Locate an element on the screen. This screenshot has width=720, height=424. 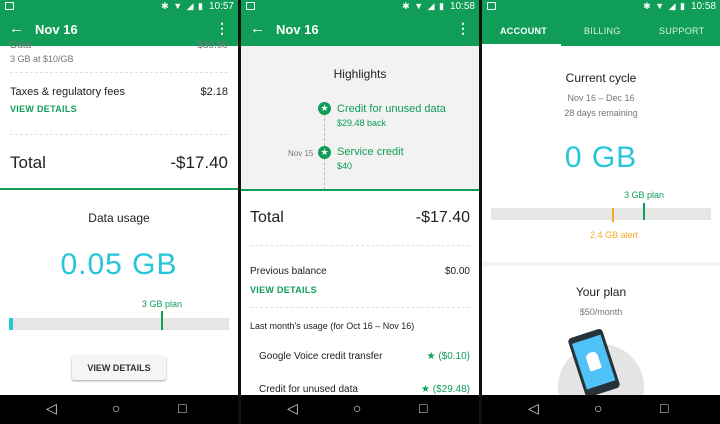
highlight-2-date: Nov 15 is located at coordinates (301, 153).